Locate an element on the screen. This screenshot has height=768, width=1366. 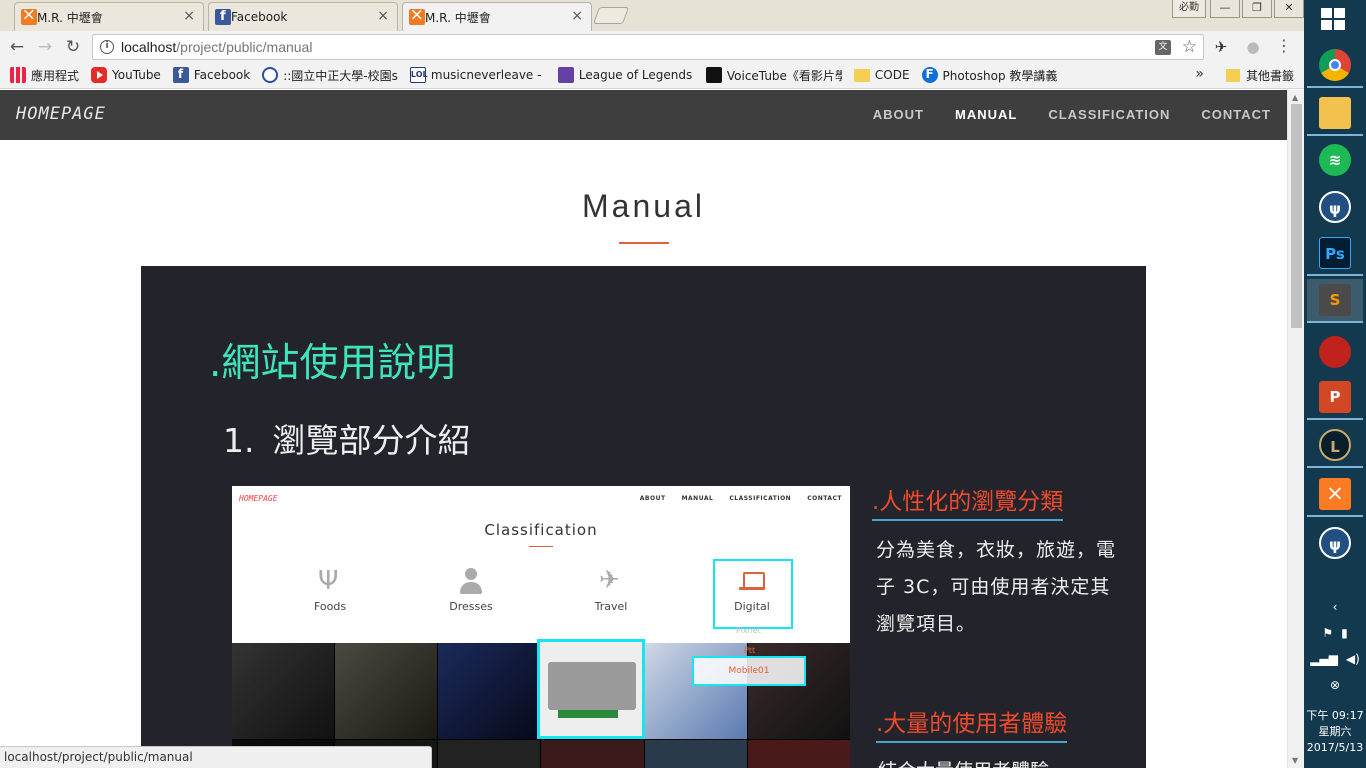
tab-mr-2: M.R. 中壢會 × is located at coordinates (497, 17).